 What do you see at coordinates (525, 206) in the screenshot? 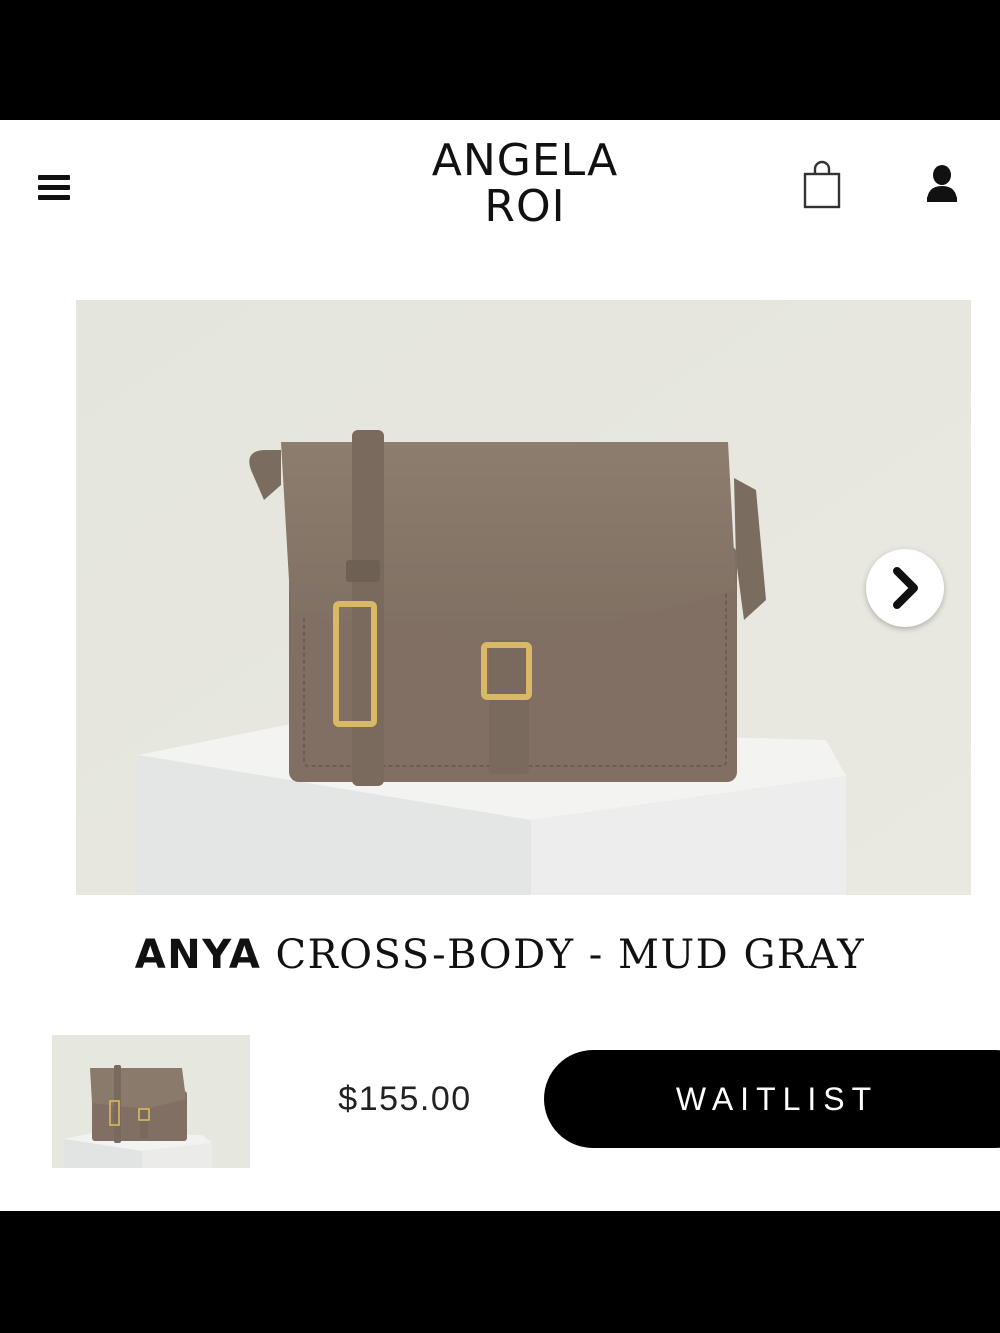
I see `brand-logo-line-2: ROI` at bounding box center [525, 206].